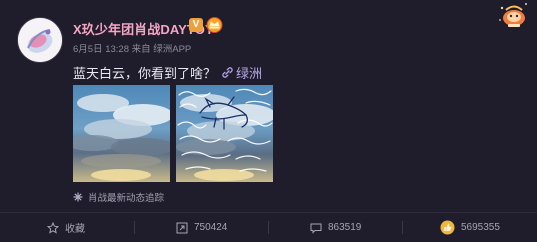 This screenshot has height=242, width=537. Describe the element at coordinates (126, 198) in the screenshot. I see `topic-tag-label: 肖战最新动态追踪` at that location.